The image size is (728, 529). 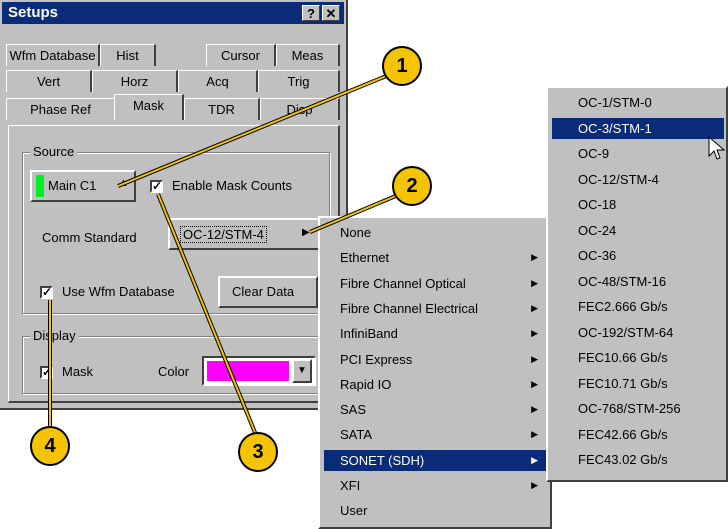 I want to click on tab-hist: Hist, so click(x=128, y=55).